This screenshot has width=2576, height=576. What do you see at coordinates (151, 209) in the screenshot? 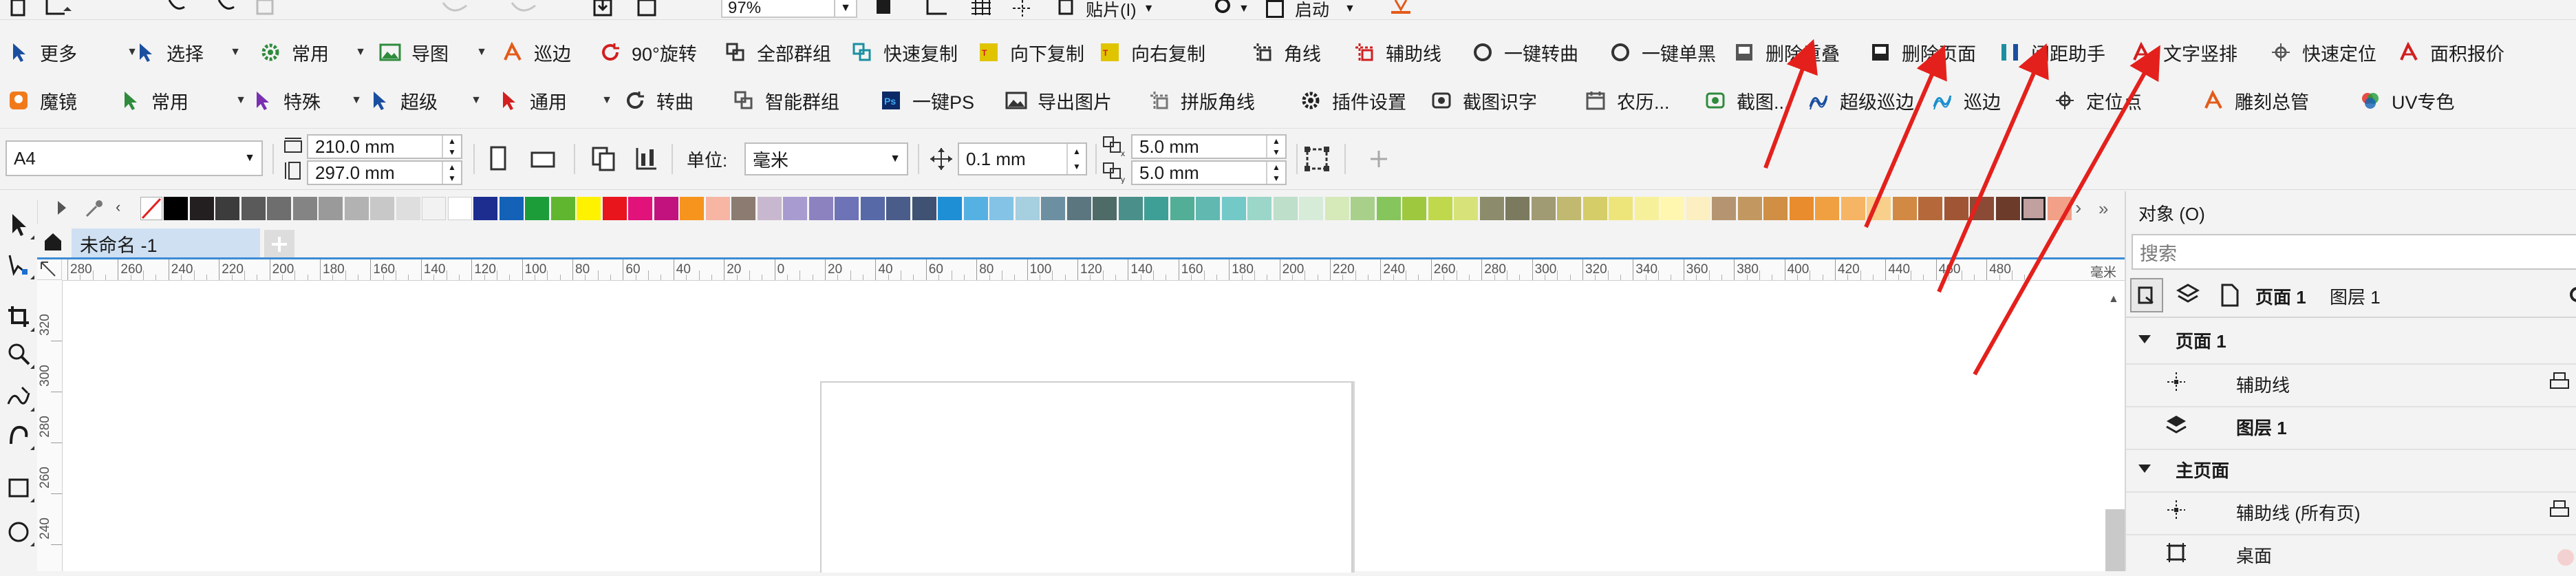
I see `no-color-swatch` at bounding box center [151, 209].